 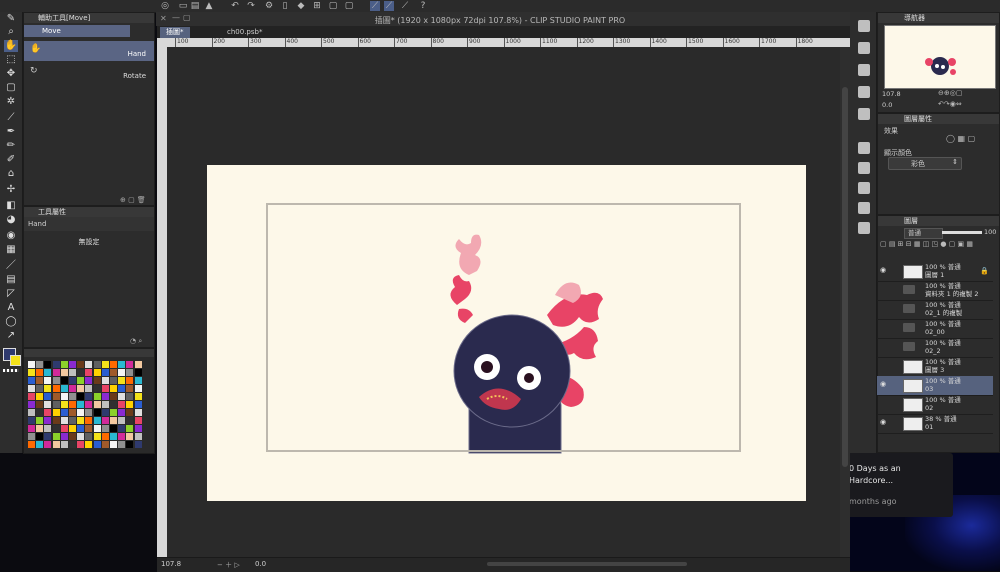 What do you see at coordinates (960, 138) in the screenshot?
I see `effect-icons: ◯ ▦ ▢` at bounding box center [960, 138].